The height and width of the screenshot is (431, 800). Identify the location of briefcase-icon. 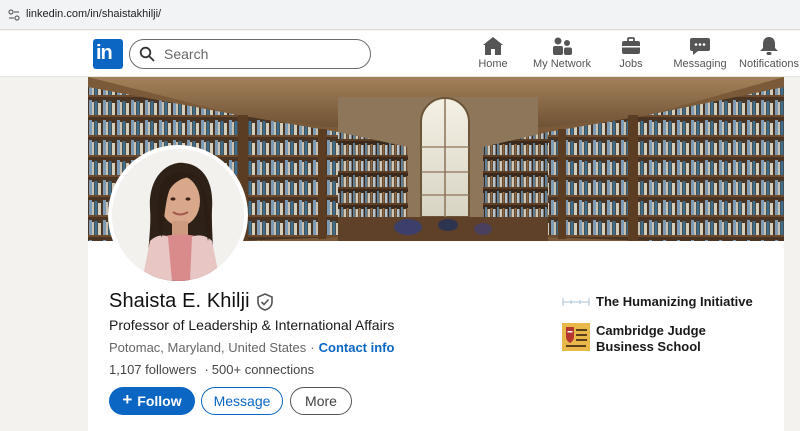
(631, 45).